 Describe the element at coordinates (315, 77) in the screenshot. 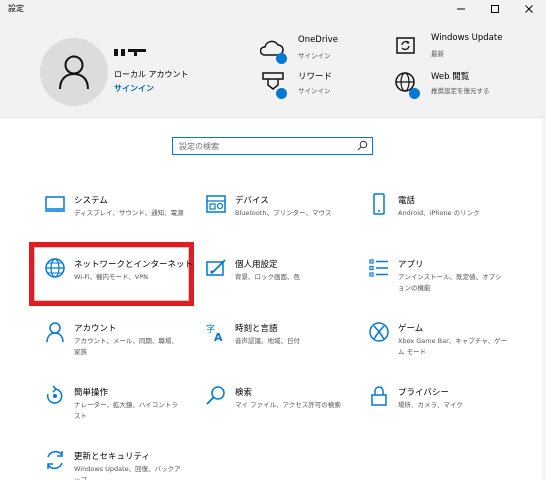

I see `header-item-title: リワード` at that location.